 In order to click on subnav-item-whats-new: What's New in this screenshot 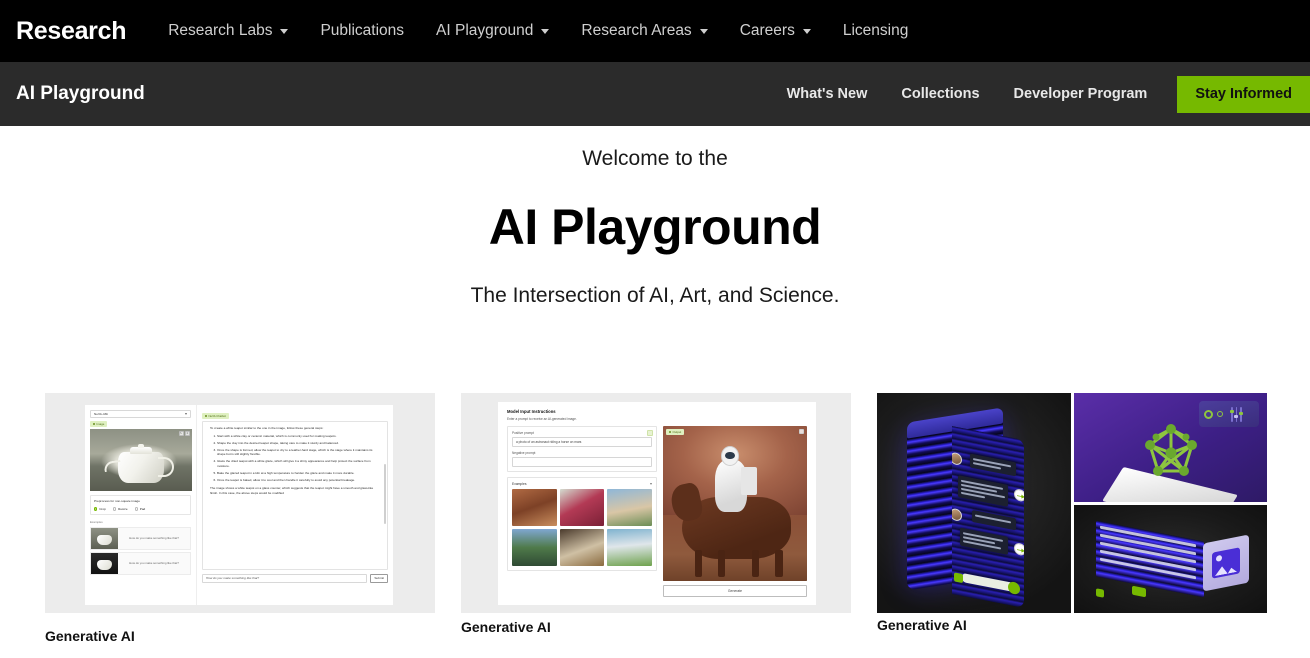, I will do `click(827, 94)`.